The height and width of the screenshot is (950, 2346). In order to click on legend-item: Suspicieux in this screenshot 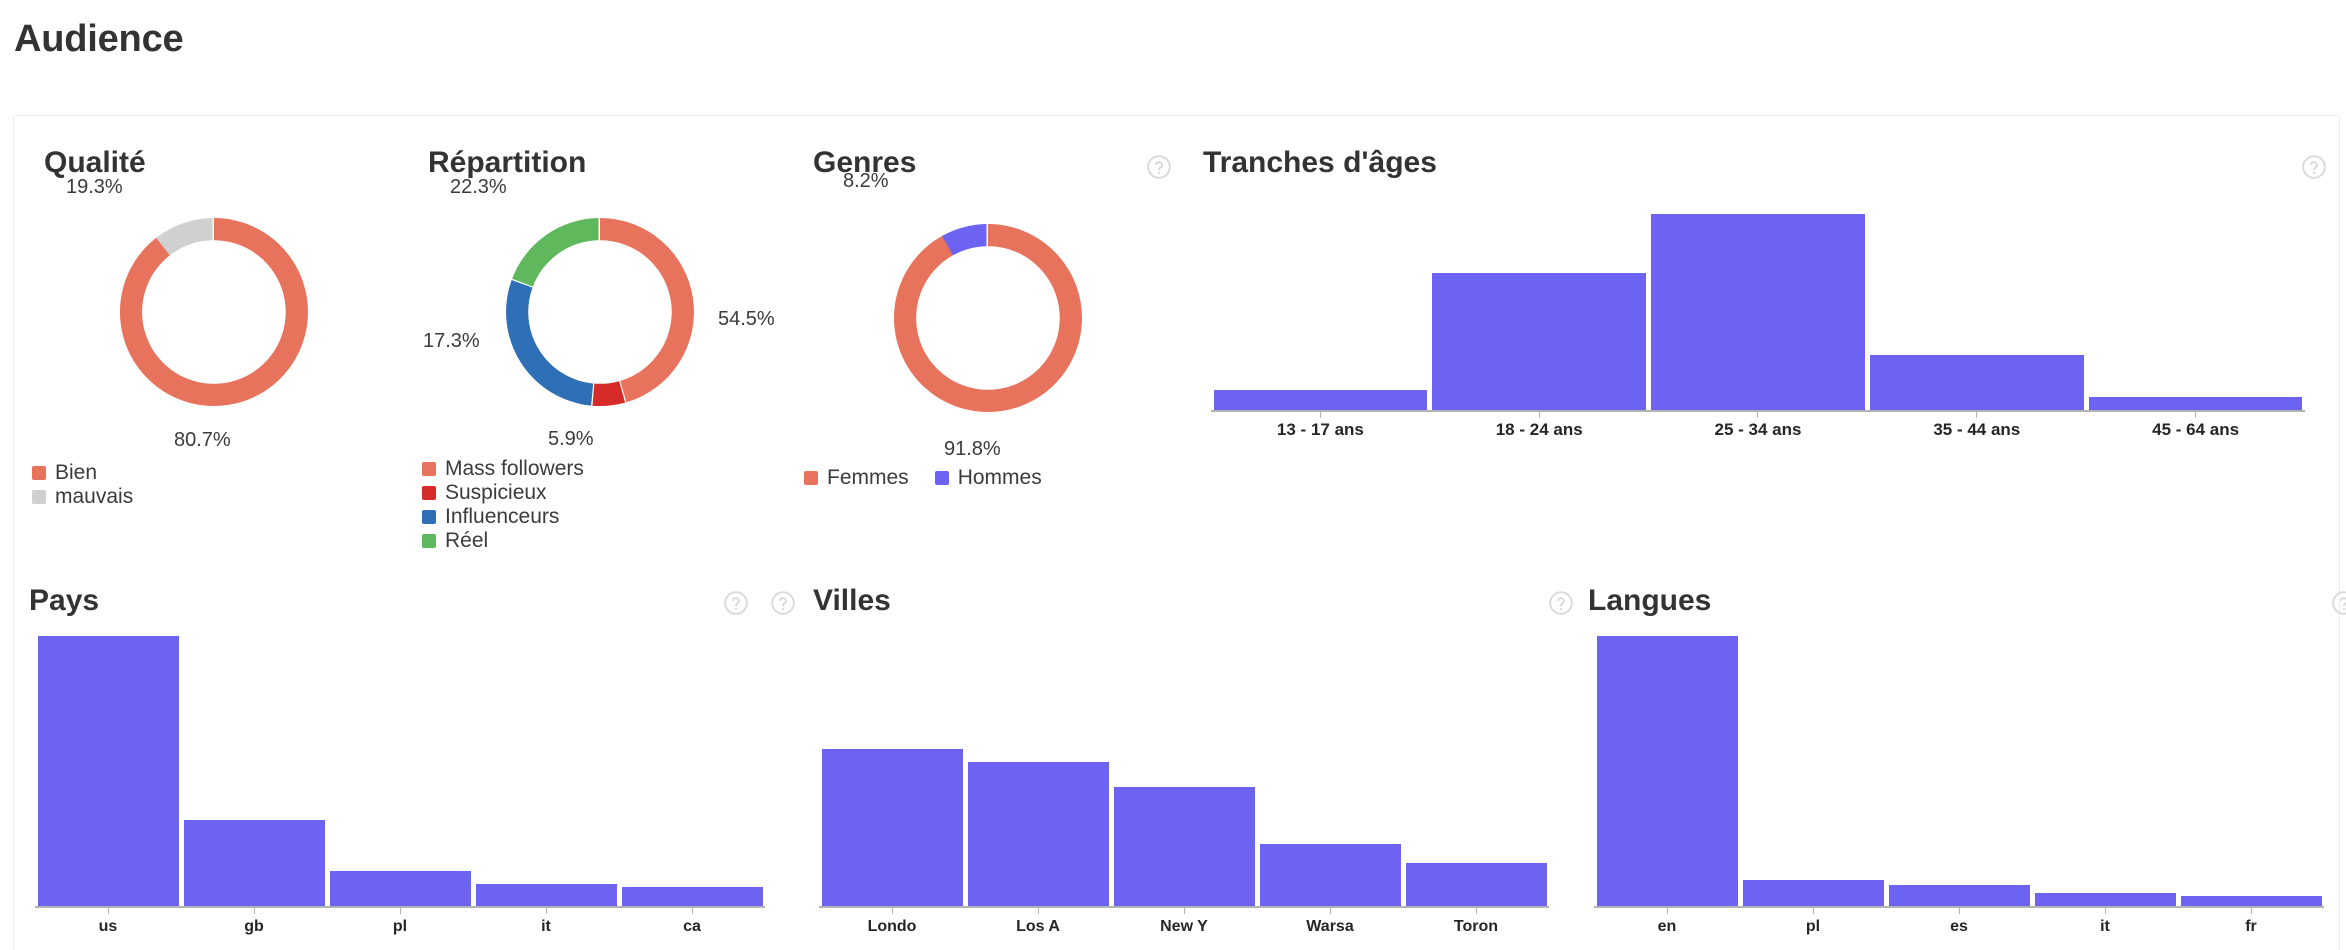, I will do `click(503, 493)`.